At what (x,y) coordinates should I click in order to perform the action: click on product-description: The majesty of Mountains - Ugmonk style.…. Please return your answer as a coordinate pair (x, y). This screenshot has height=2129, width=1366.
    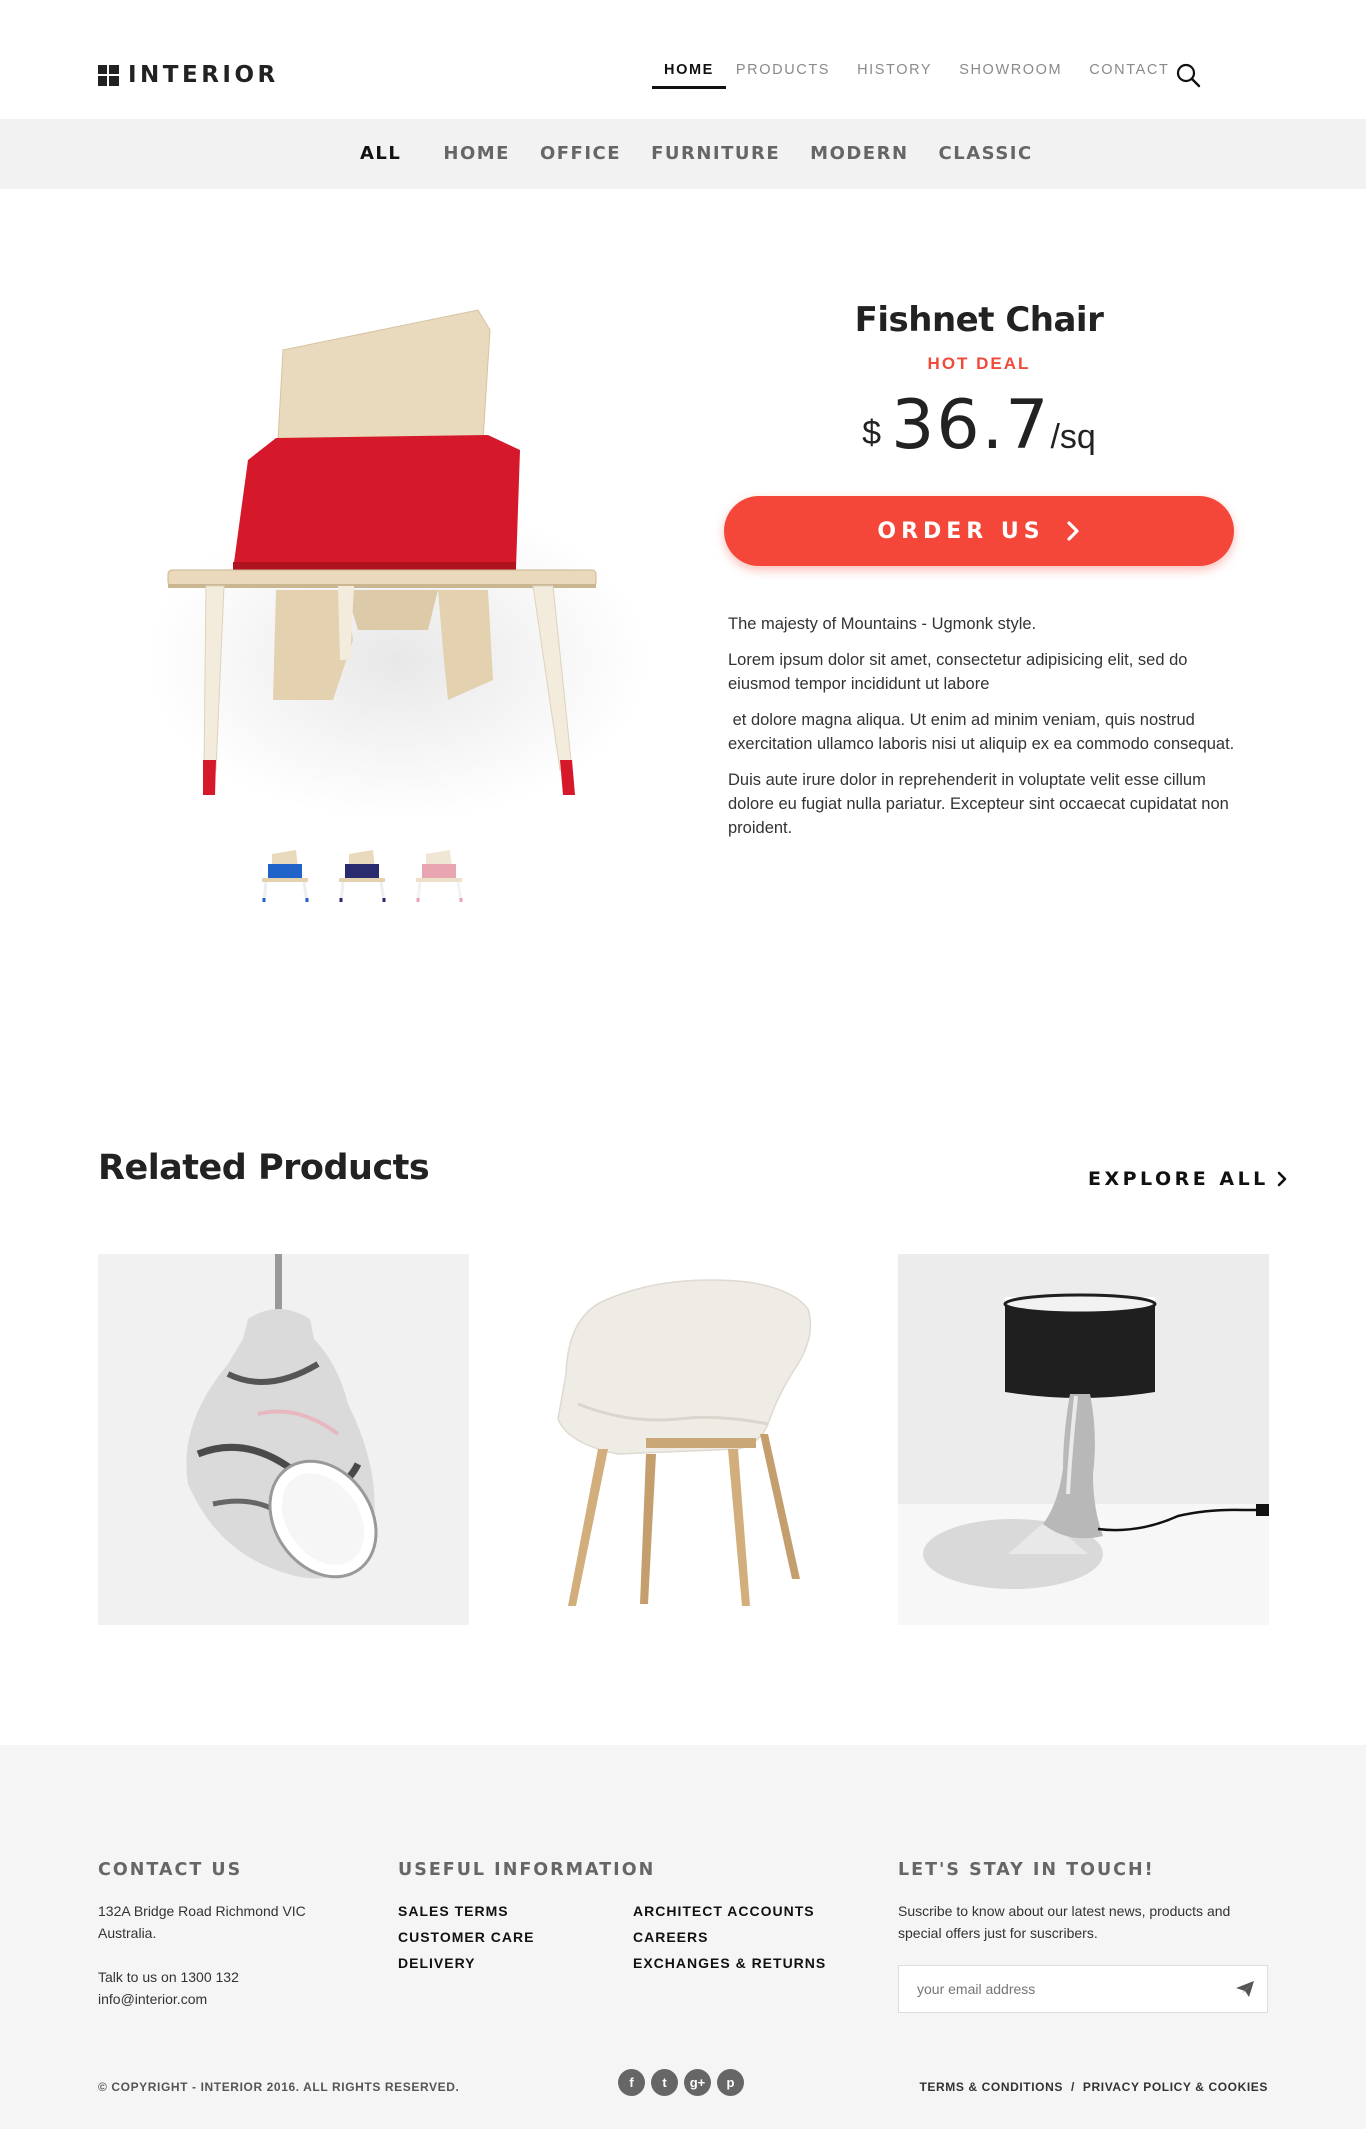
    Looking at the image, I should click on (983, 732).